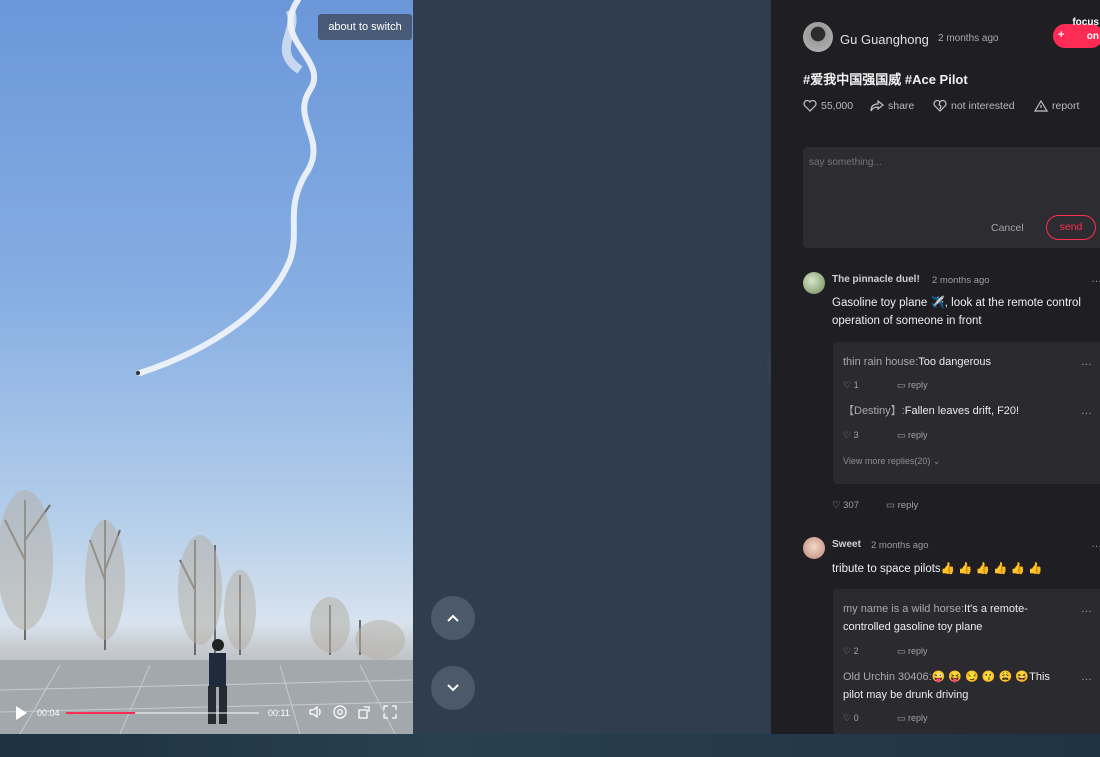  I want to click on warning-icon, so click(1041, 106).